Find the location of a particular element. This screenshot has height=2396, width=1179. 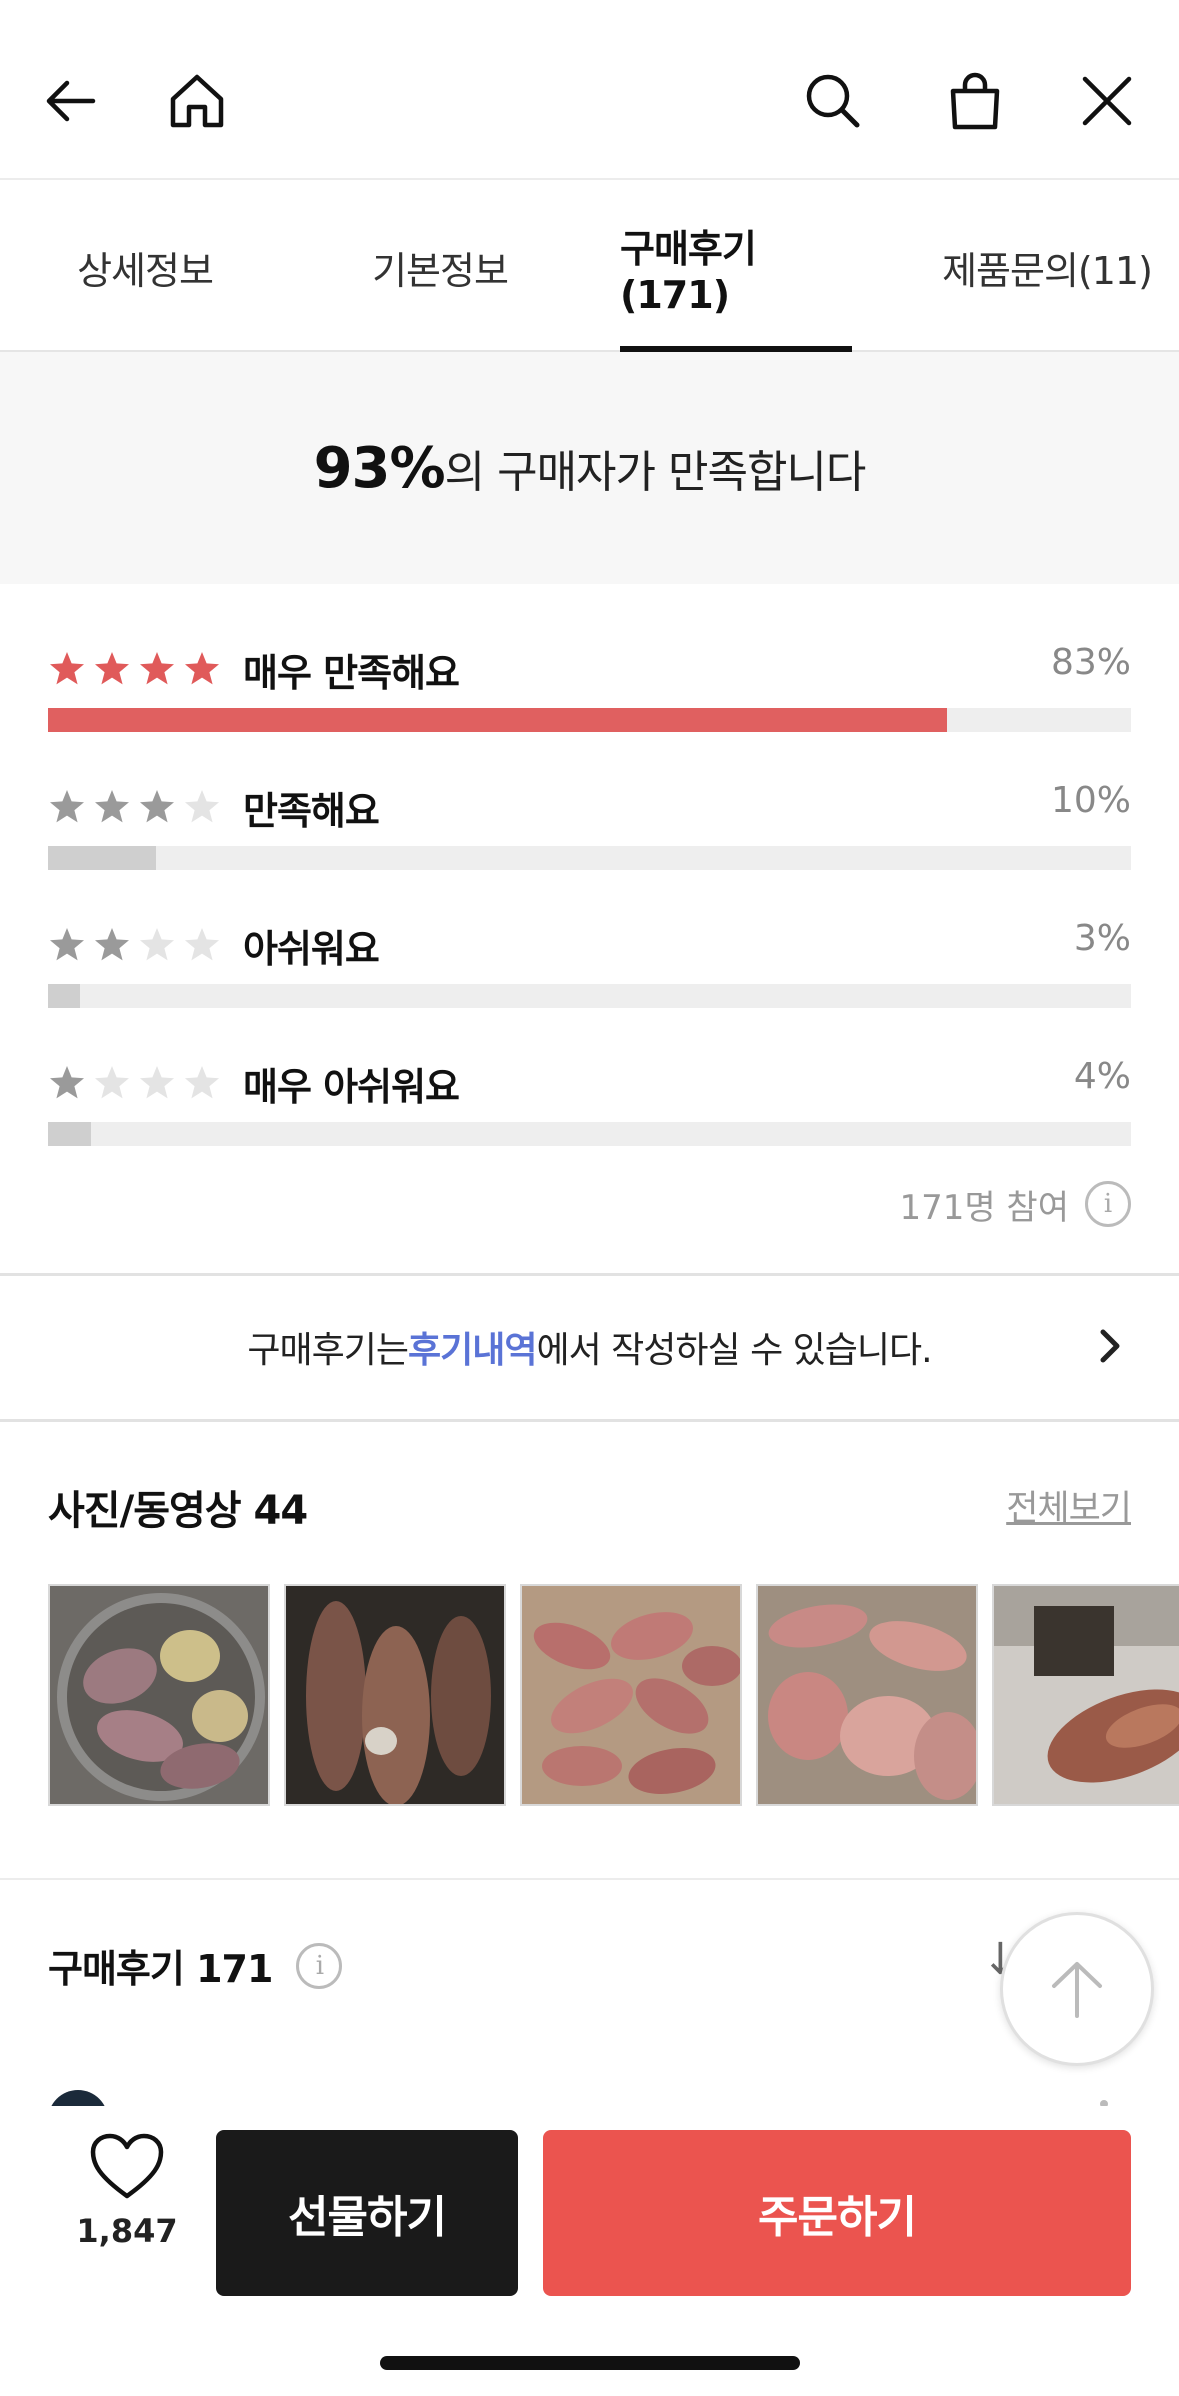

reviews-title: 구매후기 171 is located at coordinates (160, 1969).